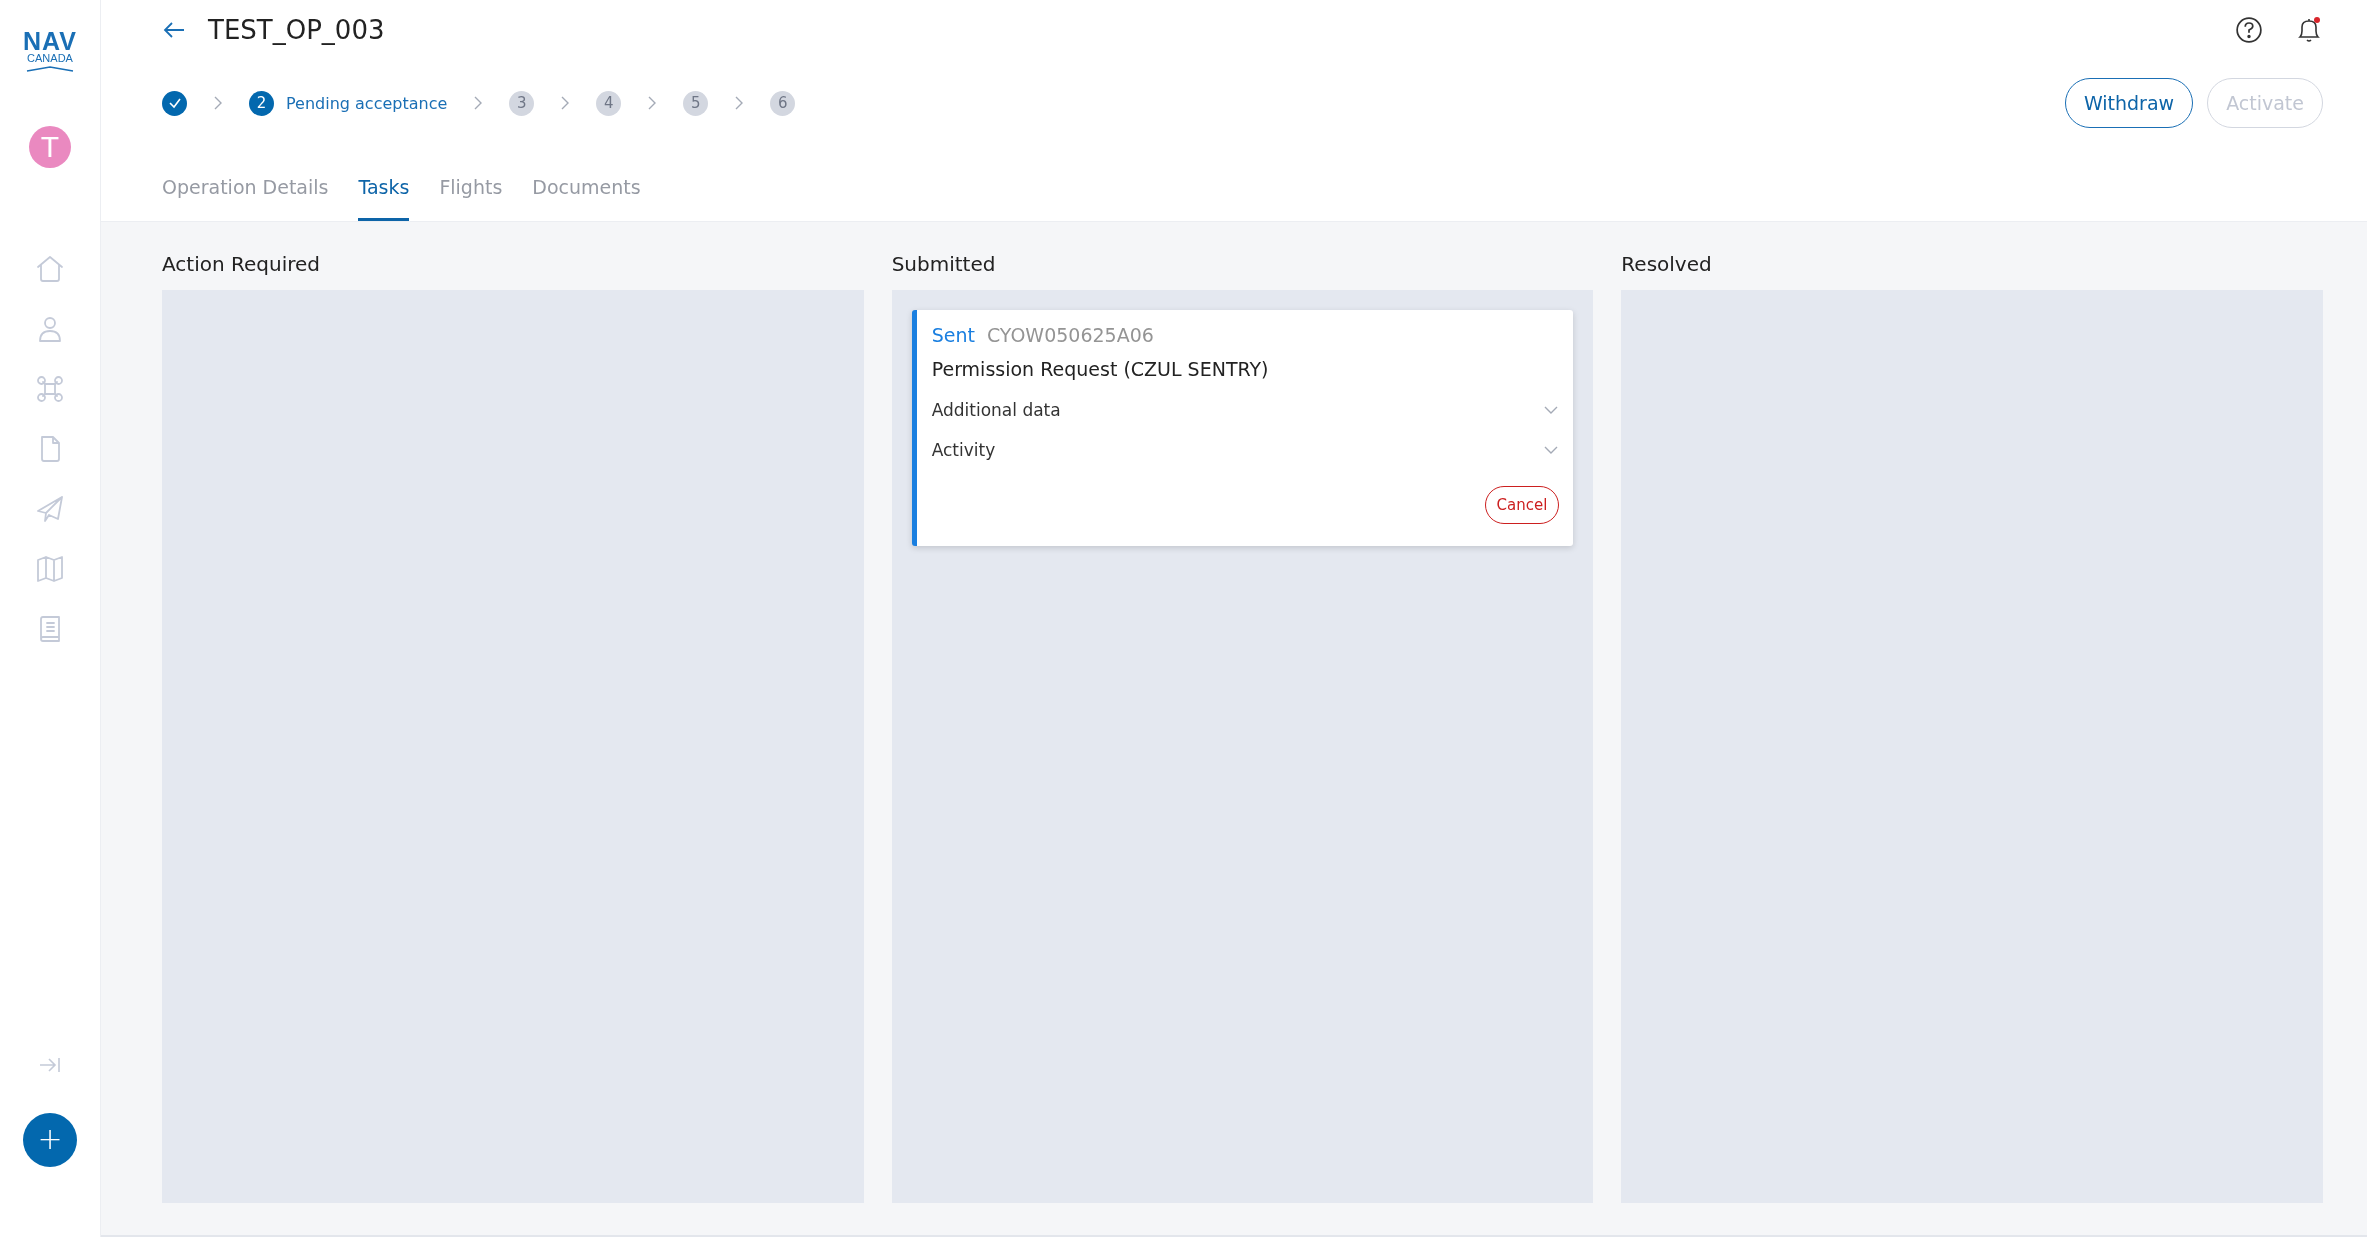 This screenshot has width=2367, height=1237. Describe the element at coordinates (522, 103) in the screenshot. I see `step-number: 3` at that location.